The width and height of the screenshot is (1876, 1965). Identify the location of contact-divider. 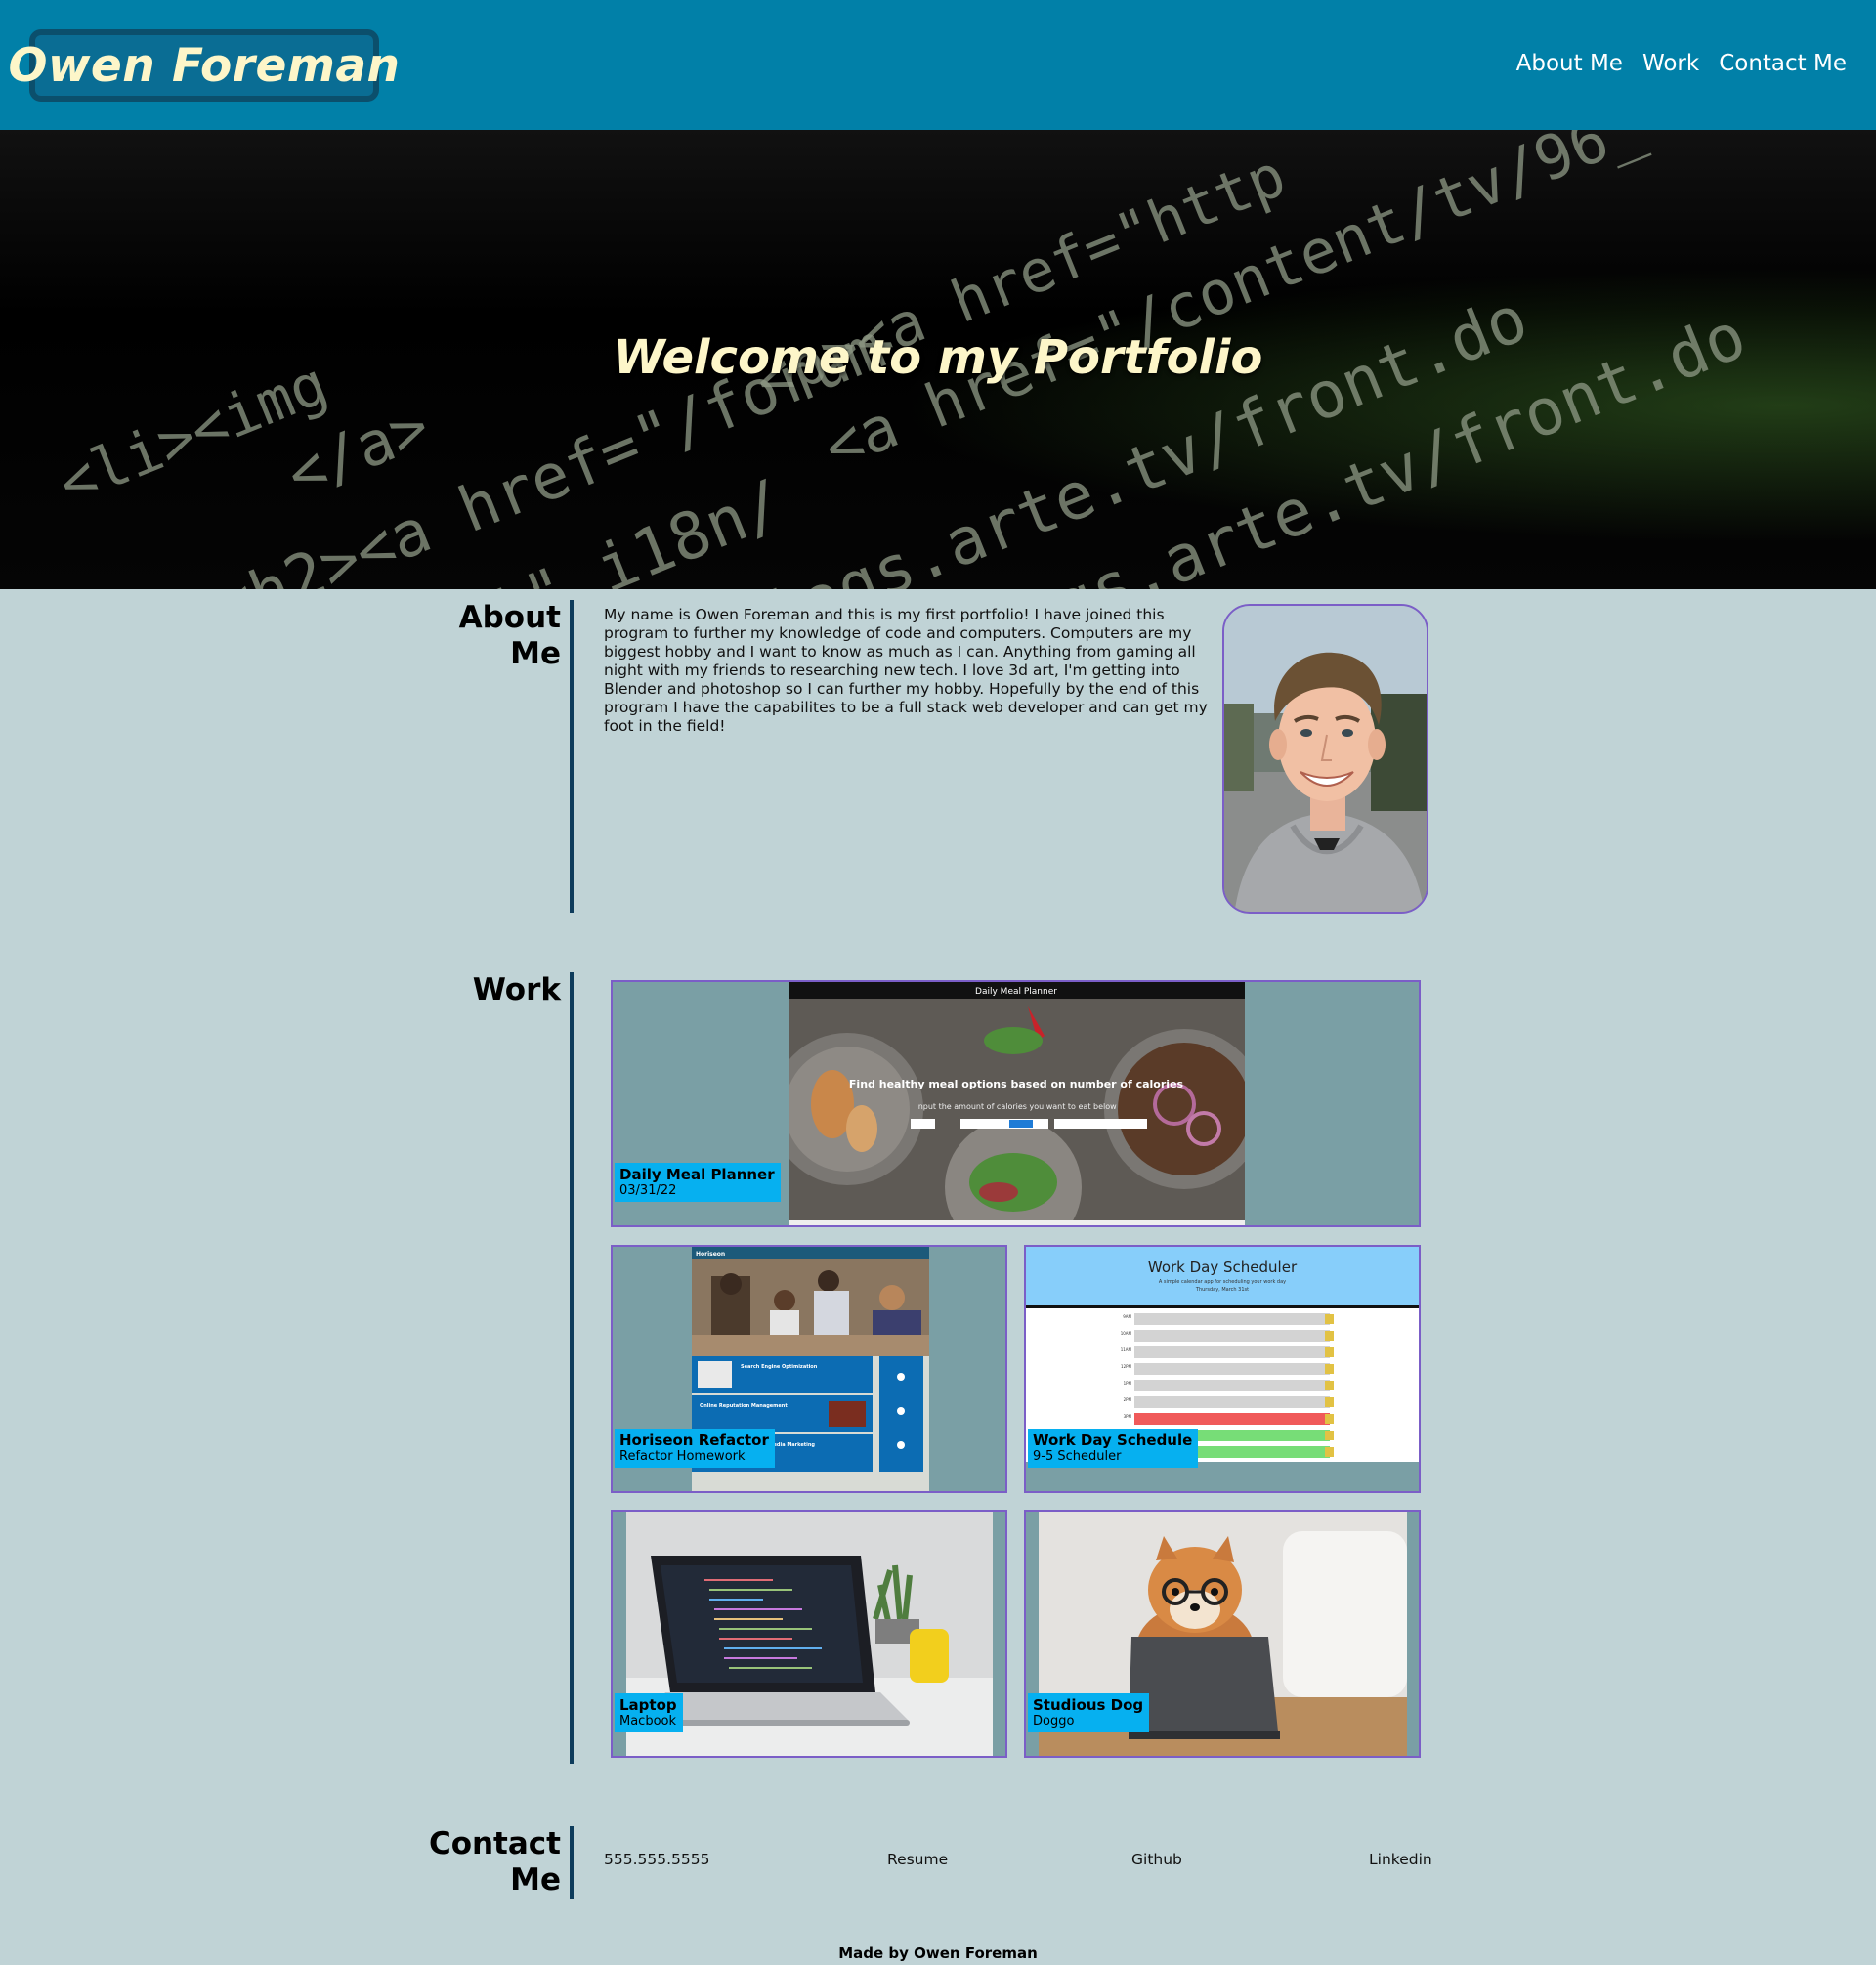
(572, 1863).